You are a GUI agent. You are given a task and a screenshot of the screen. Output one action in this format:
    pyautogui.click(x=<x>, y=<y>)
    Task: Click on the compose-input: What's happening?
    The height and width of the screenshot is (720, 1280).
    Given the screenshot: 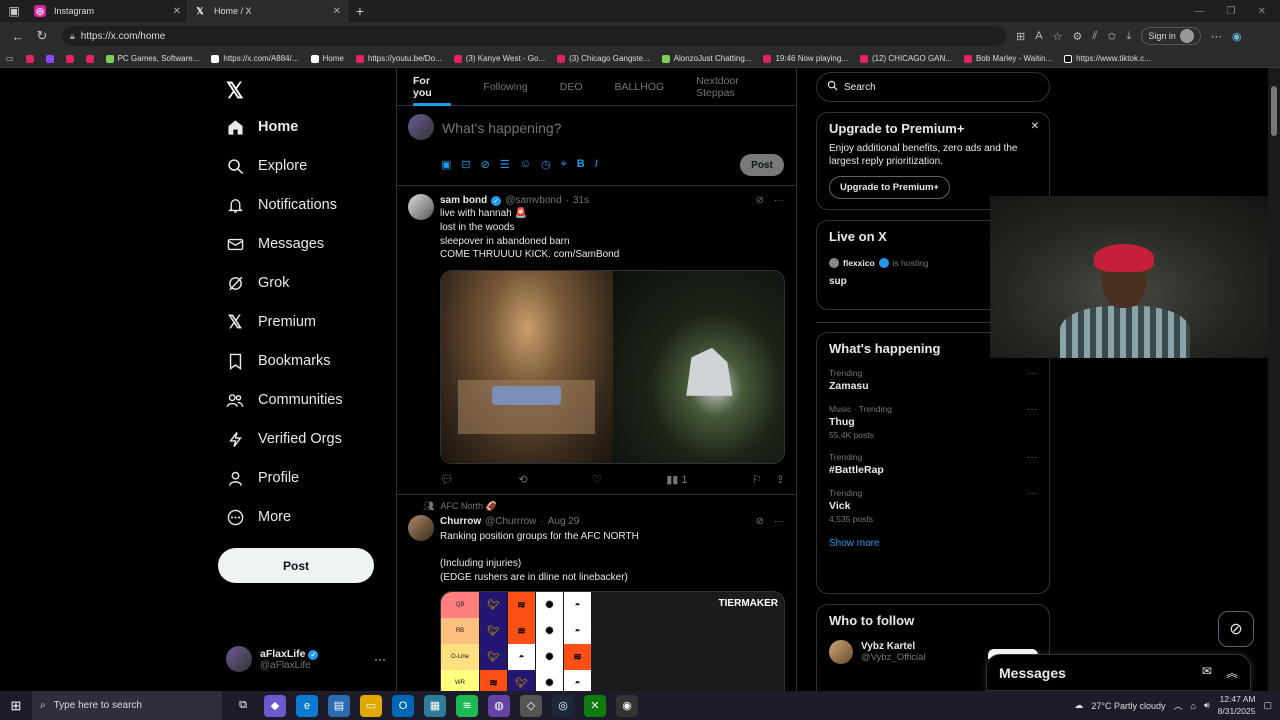 What is the action you would take?
    pyautogui.click(x=501, y=128)
    